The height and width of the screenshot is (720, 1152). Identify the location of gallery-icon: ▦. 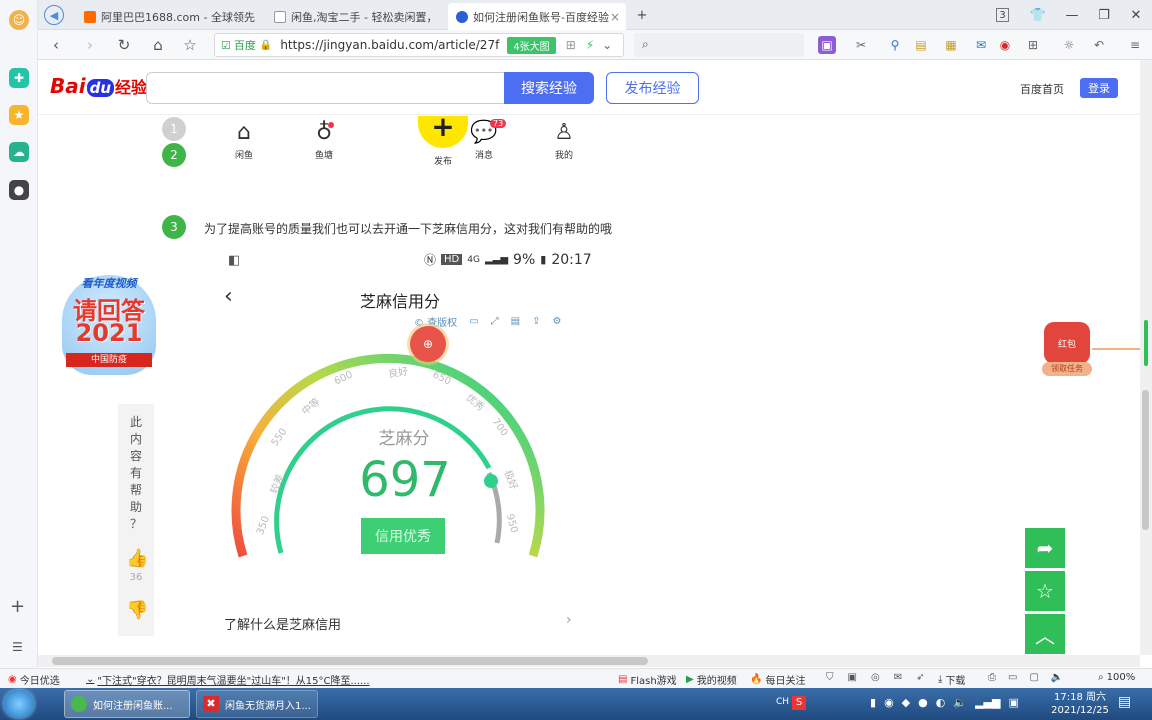
(951, 45).